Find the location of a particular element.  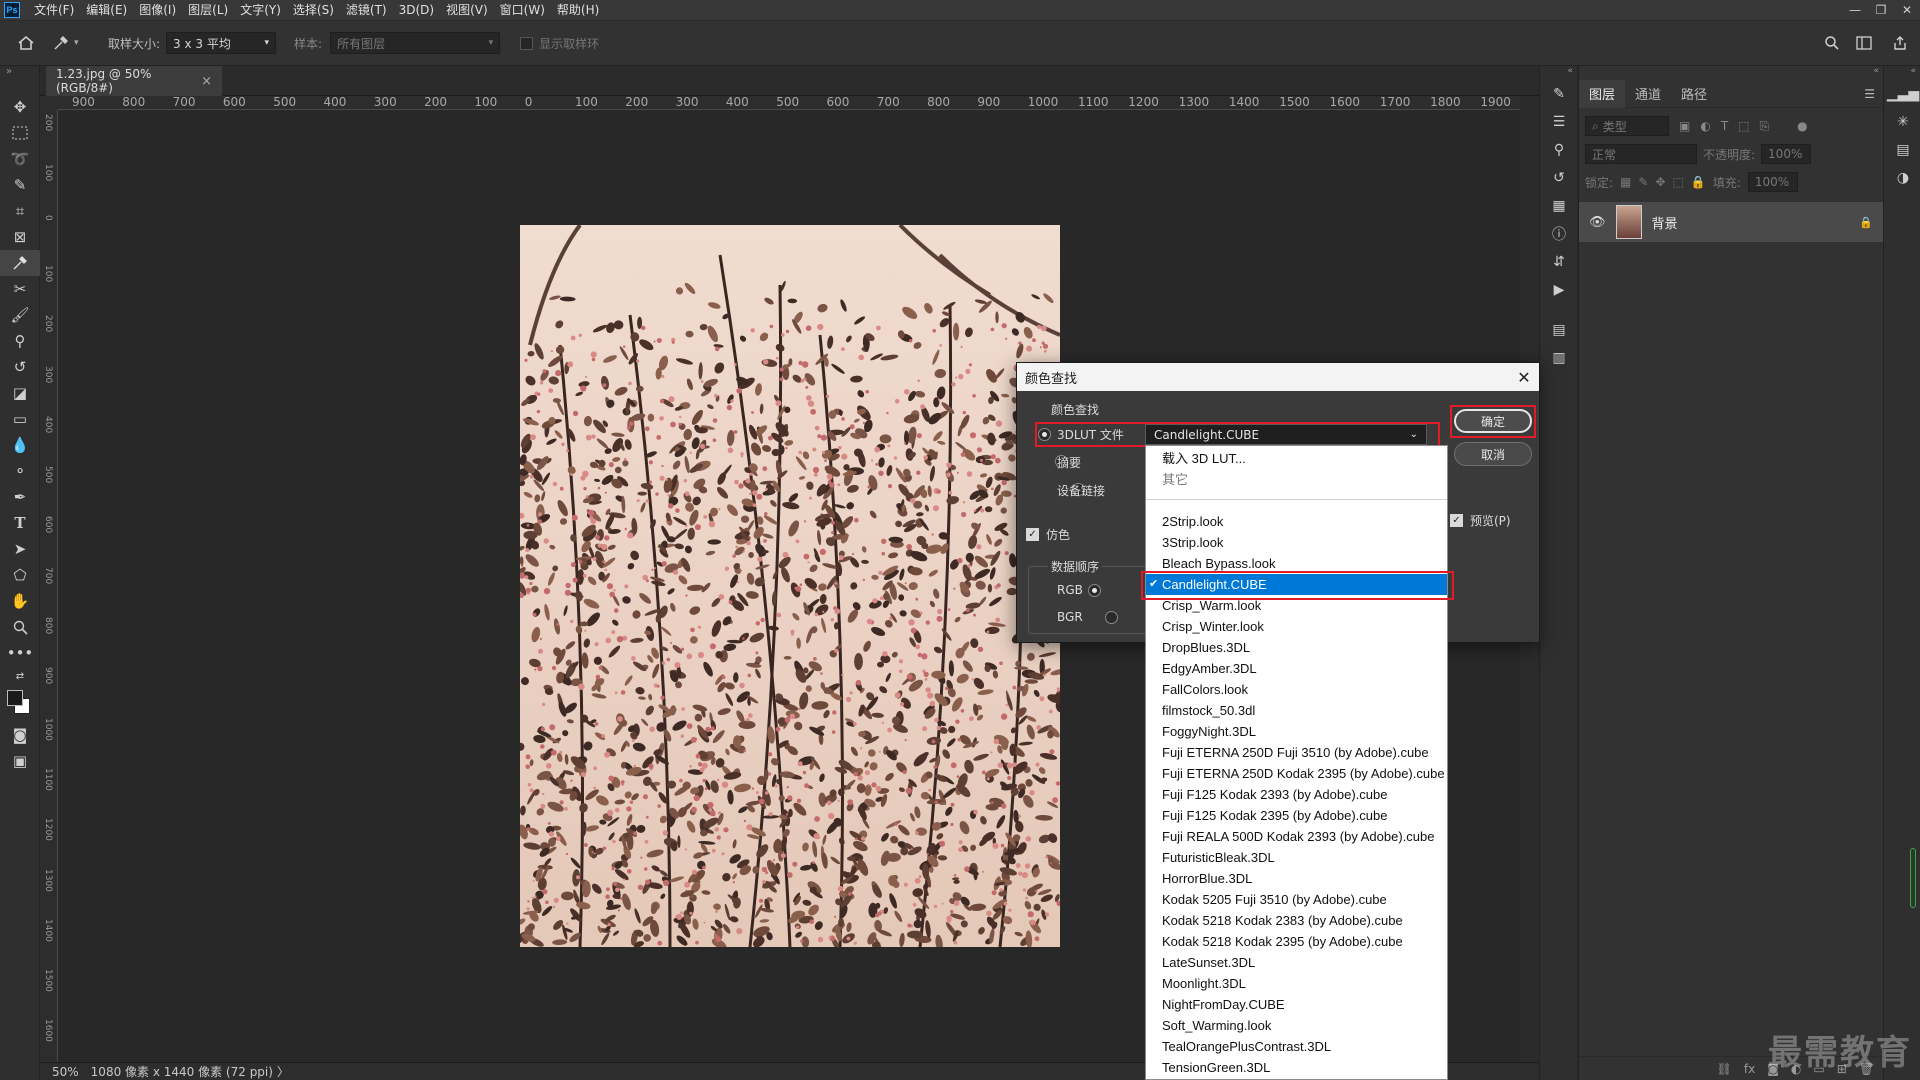

tab-paths: 路径 is located at coordinates (1694, 94).